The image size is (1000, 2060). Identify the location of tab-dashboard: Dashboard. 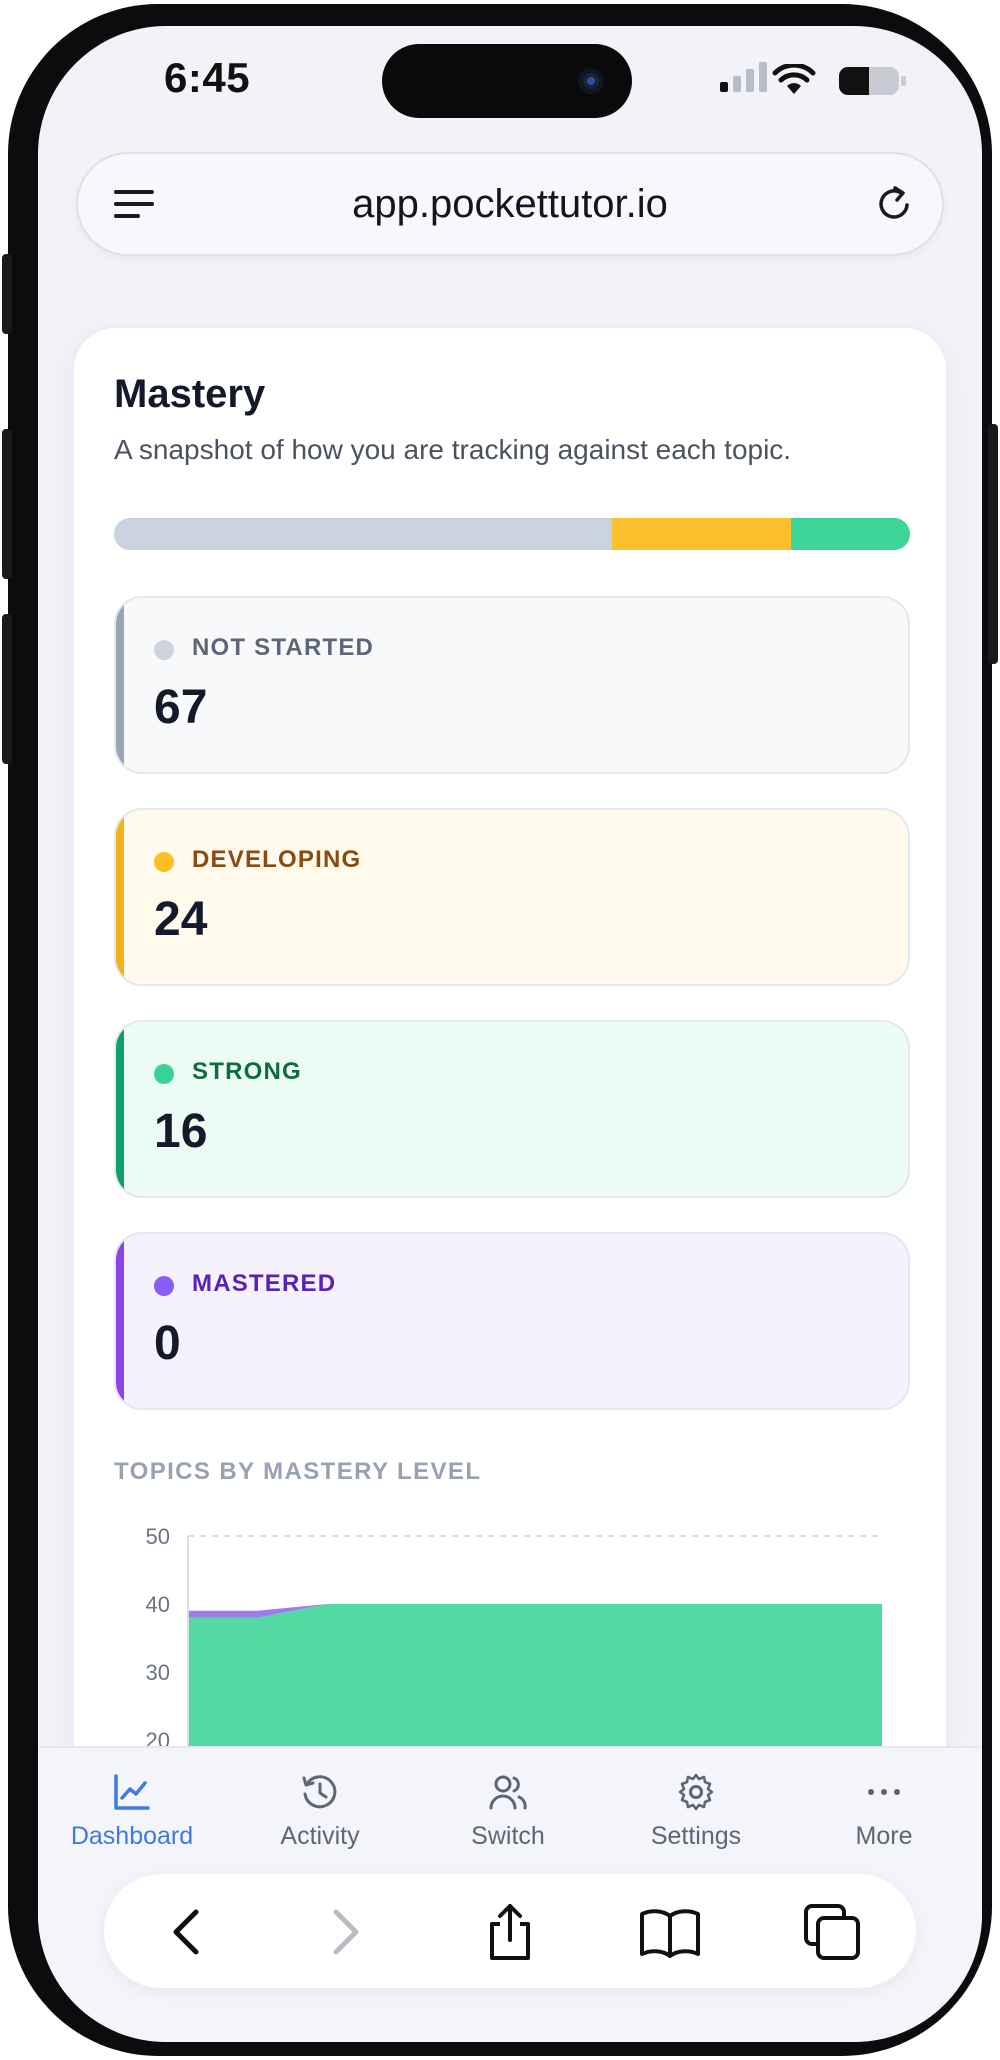
(132, 1808).